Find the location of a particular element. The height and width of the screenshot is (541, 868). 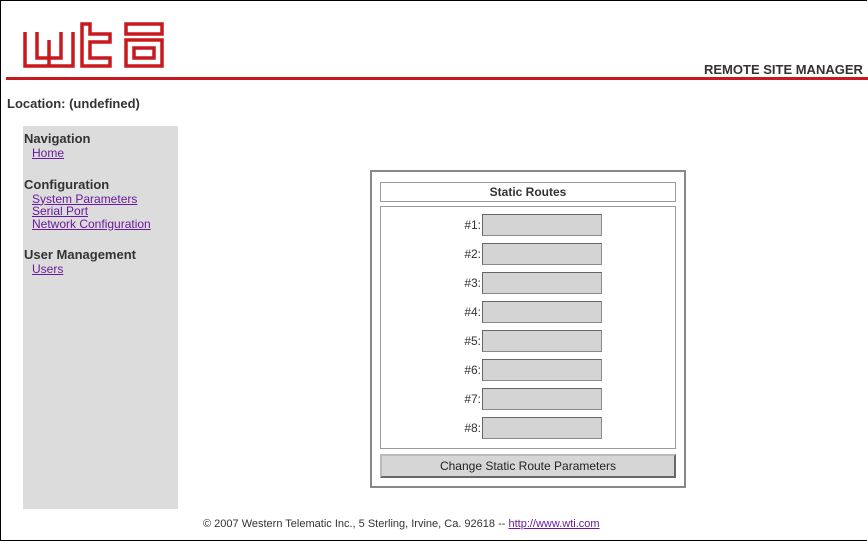

location-label: Location: (undefined) is located at coordinates (73, 103).